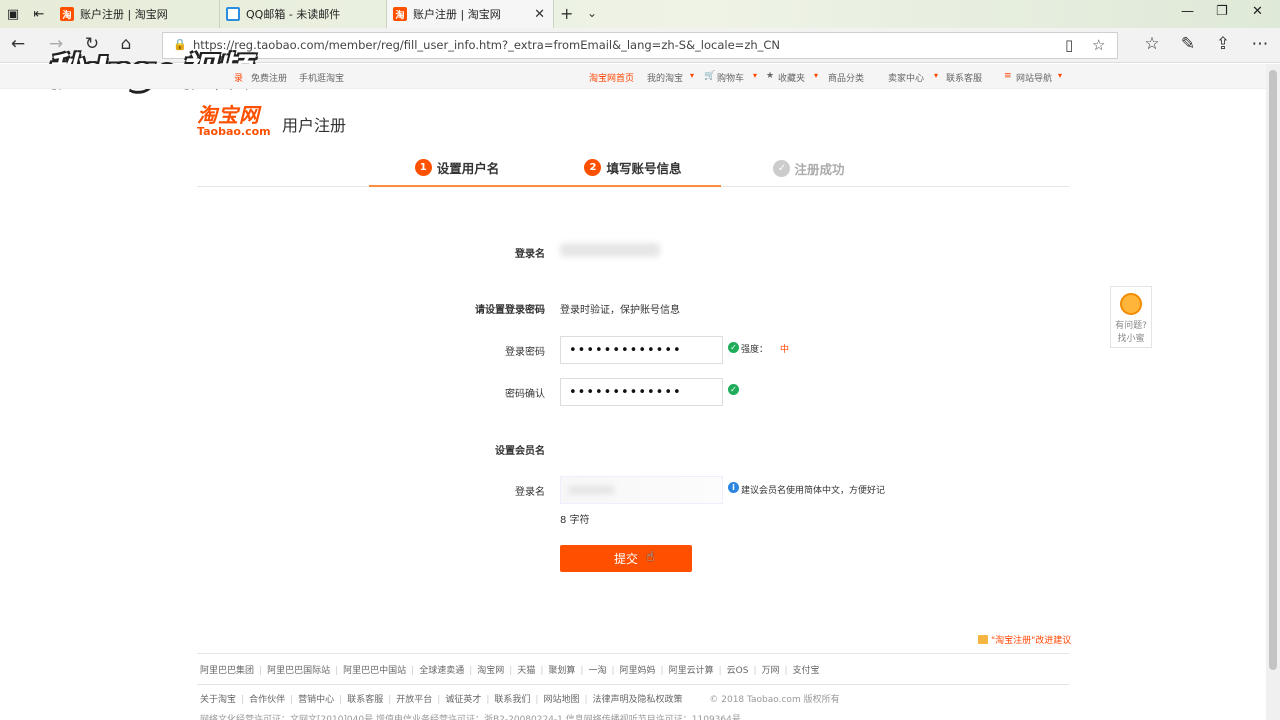 This screenshot has width=1280, height=720. Describe the element at coordinates (525, 394) in the screenshot. I see `confirm-password-label: 密码确认` at that location.